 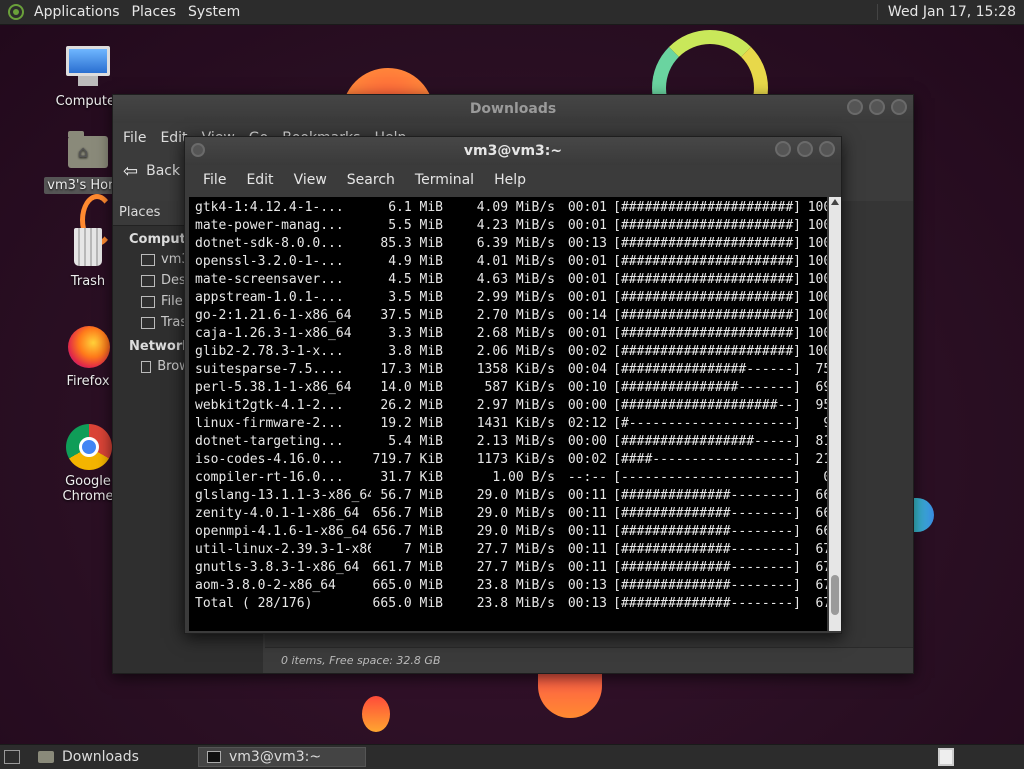 What do you see at coordinates (821, 405) in the screenshot?
I see `terminal-cell-pct: 95%` at bounding box center [821, 405].